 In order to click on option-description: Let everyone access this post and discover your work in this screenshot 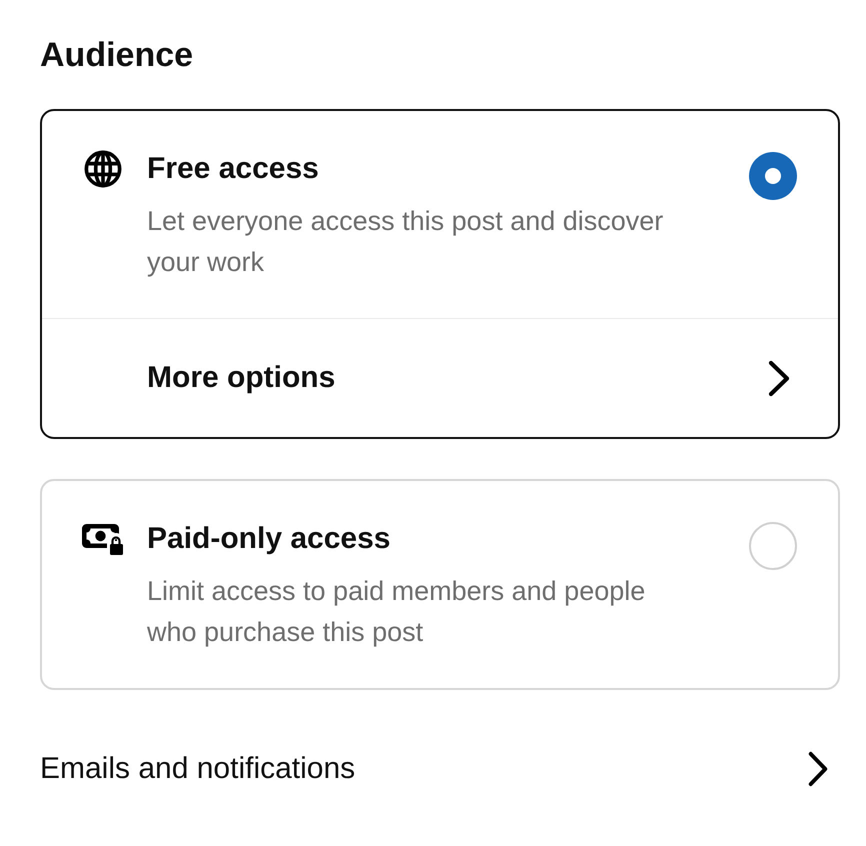, I will do `click(405, 242)`.